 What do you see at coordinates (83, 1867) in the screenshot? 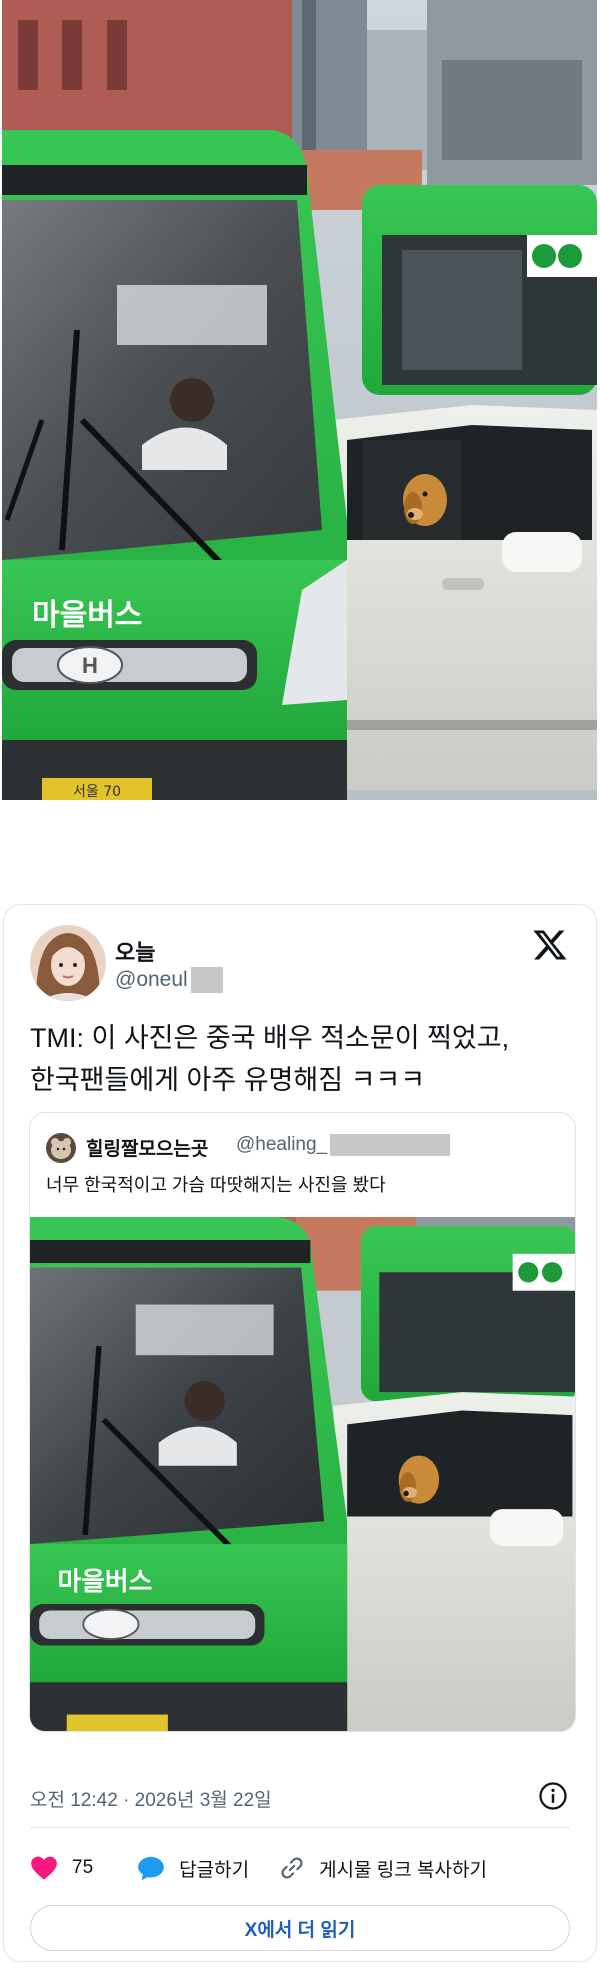
I see `like-count: 75` at bounding box center [83, 1867].